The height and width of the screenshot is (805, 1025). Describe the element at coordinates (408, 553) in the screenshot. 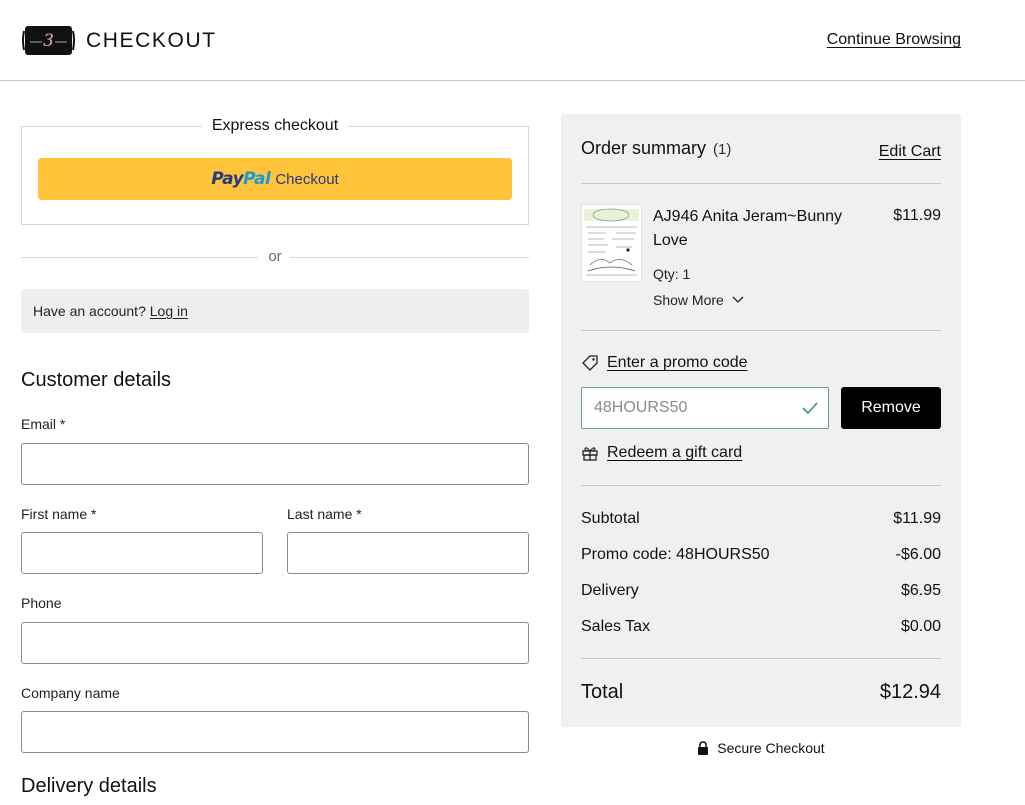

I see `last-name-field` at that location.